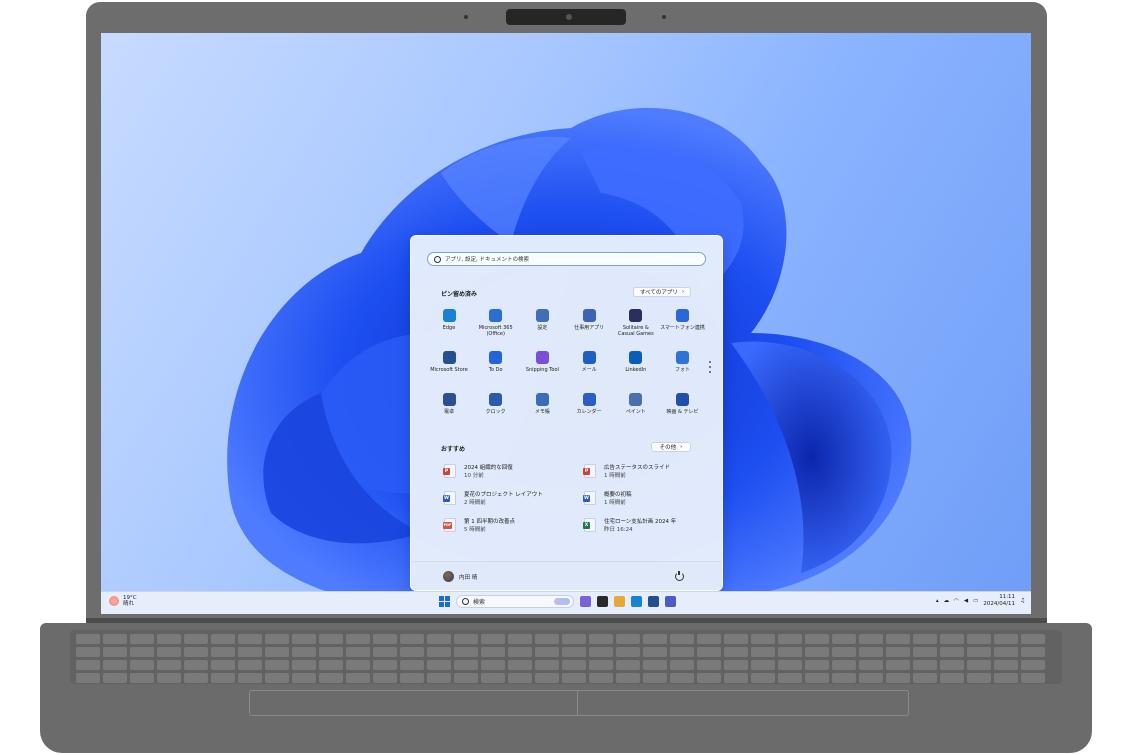 Image resolution: width=1133 pixels, height=755 pixels. What do you see at coordinates (449, 320) in the screenshot?
I see `pinned-app-edge: Edge` at bounding box center [449, 320].